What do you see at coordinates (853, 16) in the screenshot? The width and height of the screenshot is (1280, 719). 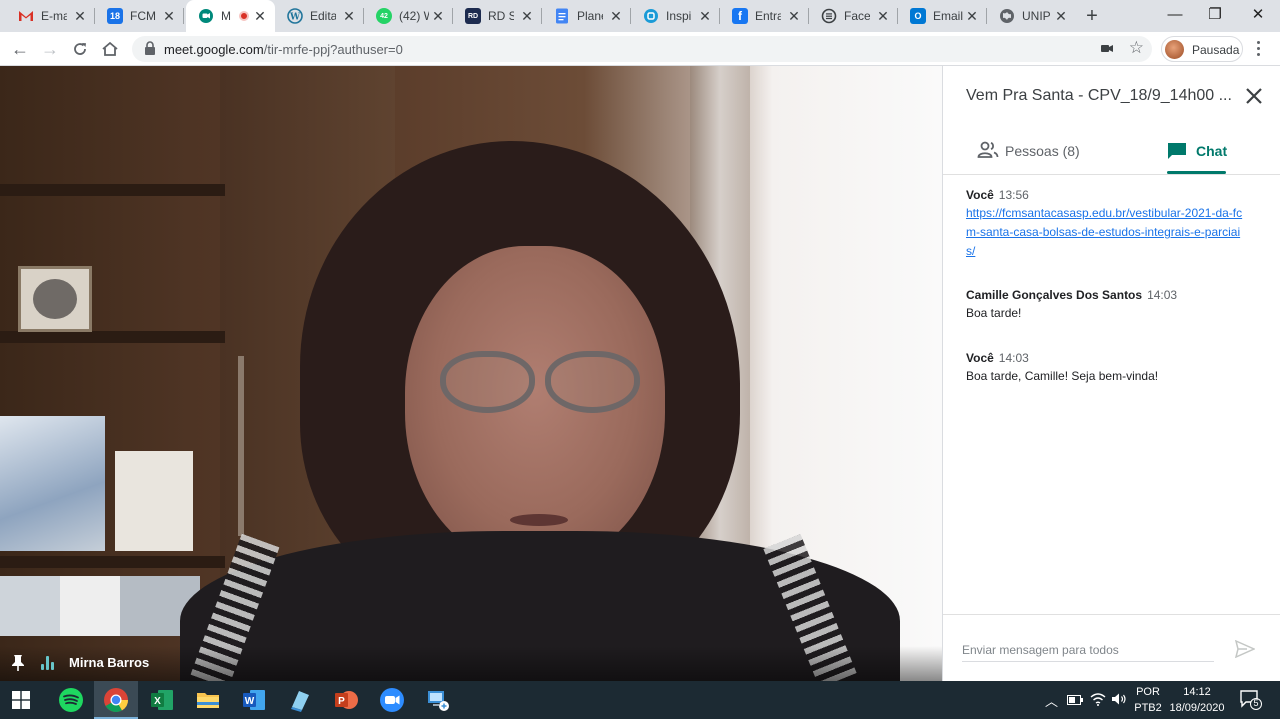 I see `tab-facebook: Faceb ✕` at bounding box center [853, 16].